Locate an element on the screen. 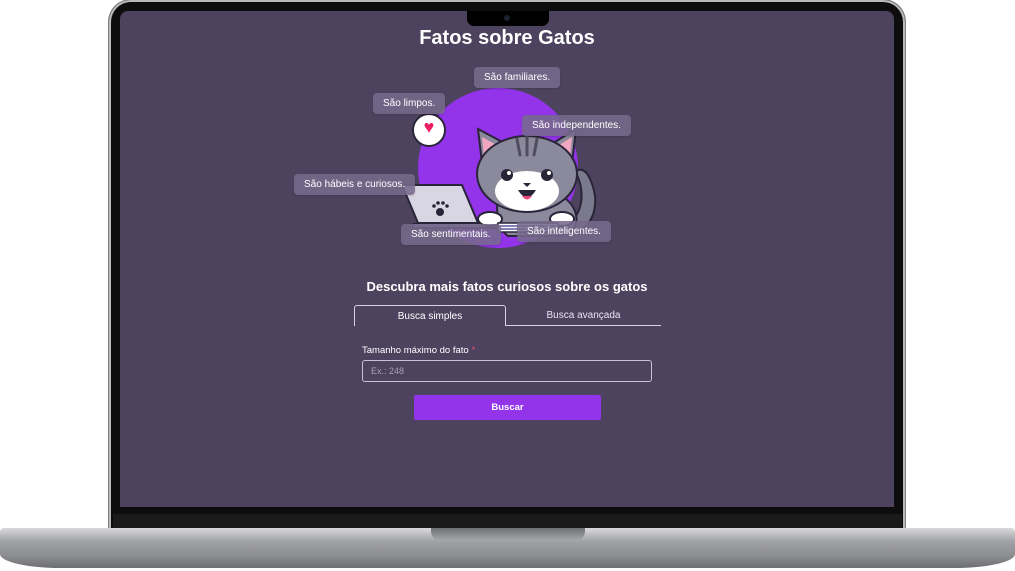 This screenshot has height=571, width=1015. heart-icon: ♥ is located at coordinates (429, 127).